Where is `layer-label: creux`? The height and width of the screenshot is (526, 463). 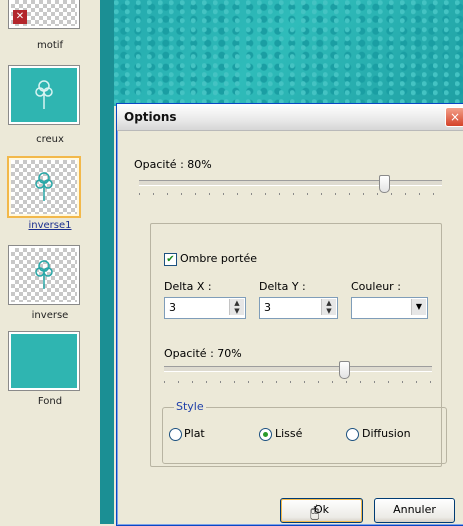
layer-label: creux is located at coordinates (50, 139).